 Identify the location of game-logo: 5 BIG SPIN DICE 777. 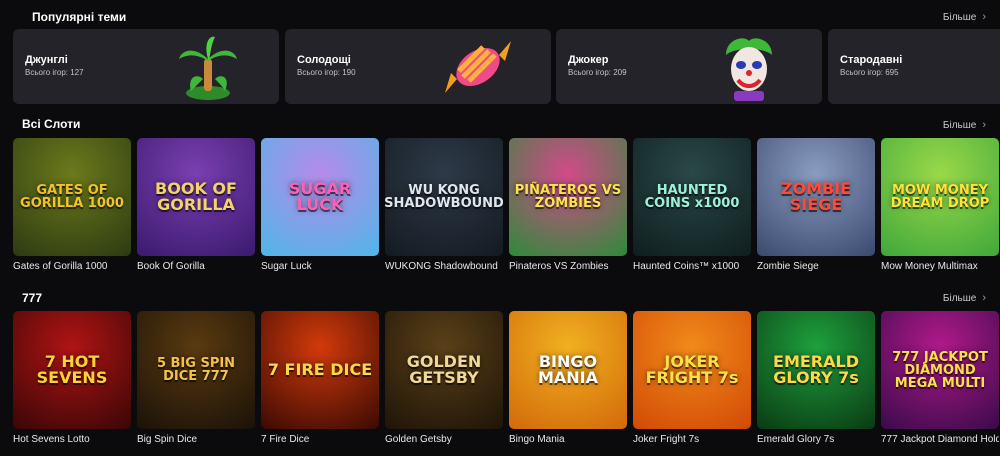
(196, 370).